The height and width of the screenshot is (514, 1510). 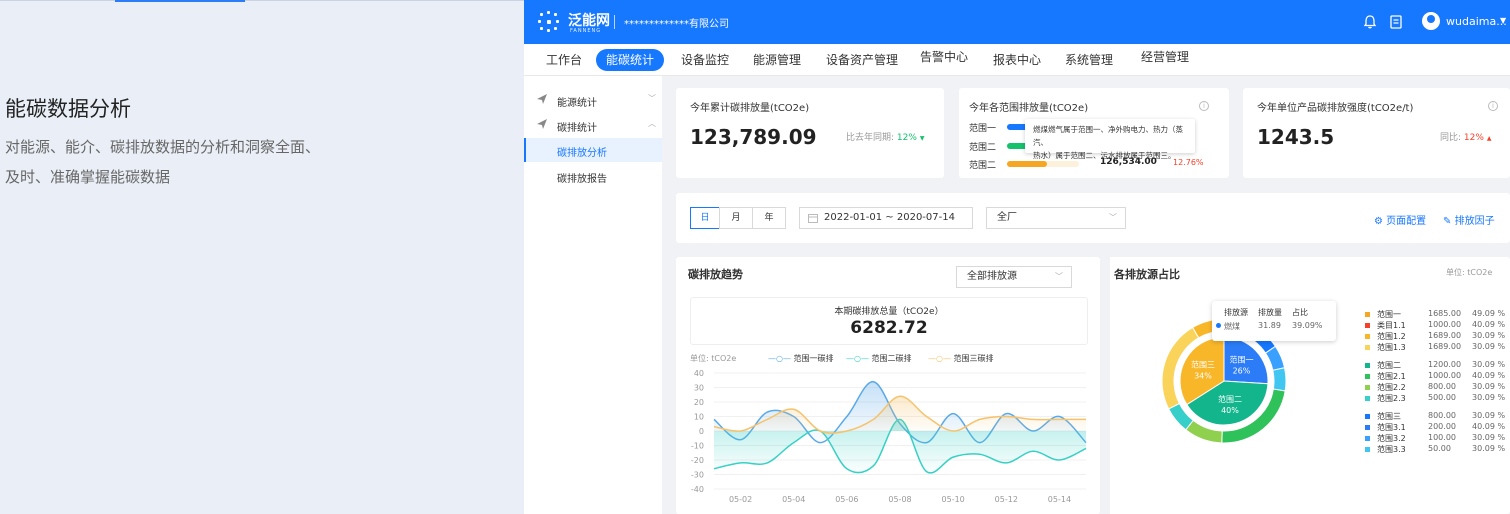 I want to click on legend-row: 范围三 800.00 30.09 %, so click(x=1437, y=416).